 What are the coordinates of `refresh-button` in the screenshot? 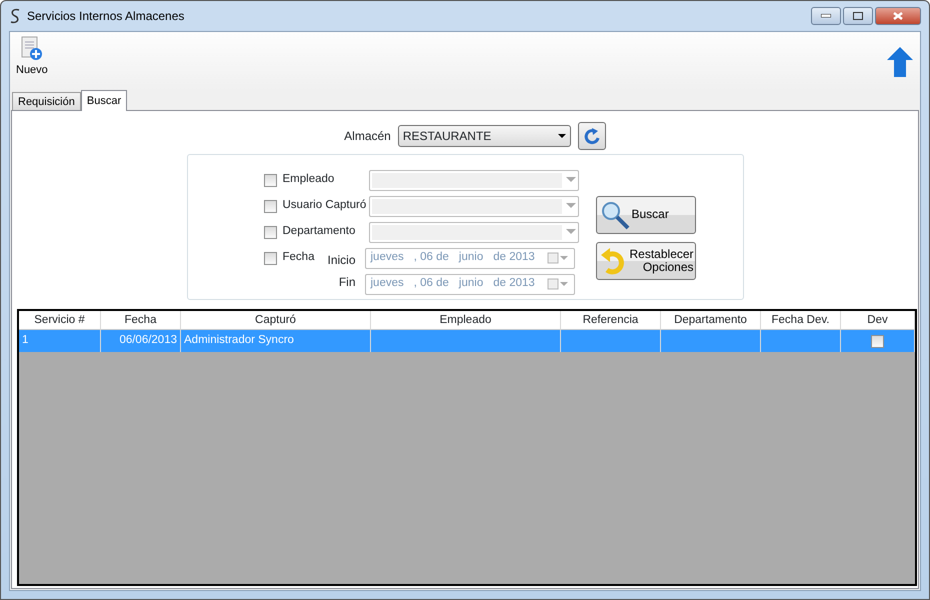 It's located at (592, 136).